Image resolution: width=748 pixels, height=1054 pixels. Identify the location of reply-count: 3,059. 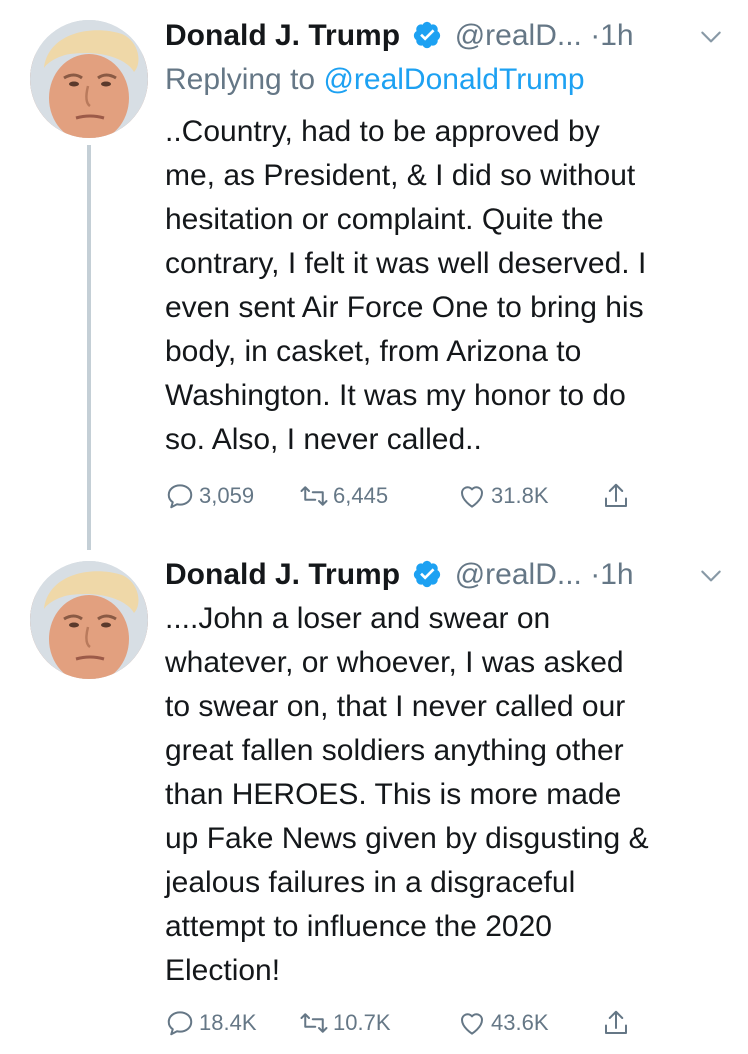
(227, 495).